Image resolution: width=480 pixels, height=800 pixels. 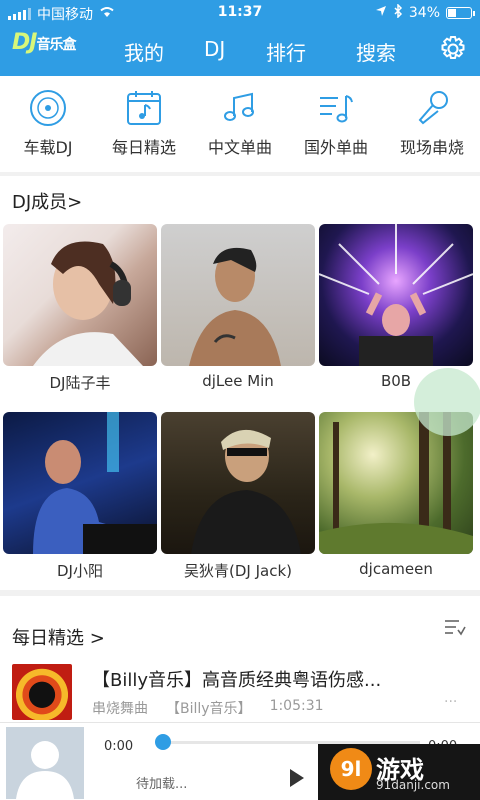 What do you see at coordinates (336, 124) in the screenshot?
I see `category-foreign: 国外单曲` at bounding box center [336, 124].